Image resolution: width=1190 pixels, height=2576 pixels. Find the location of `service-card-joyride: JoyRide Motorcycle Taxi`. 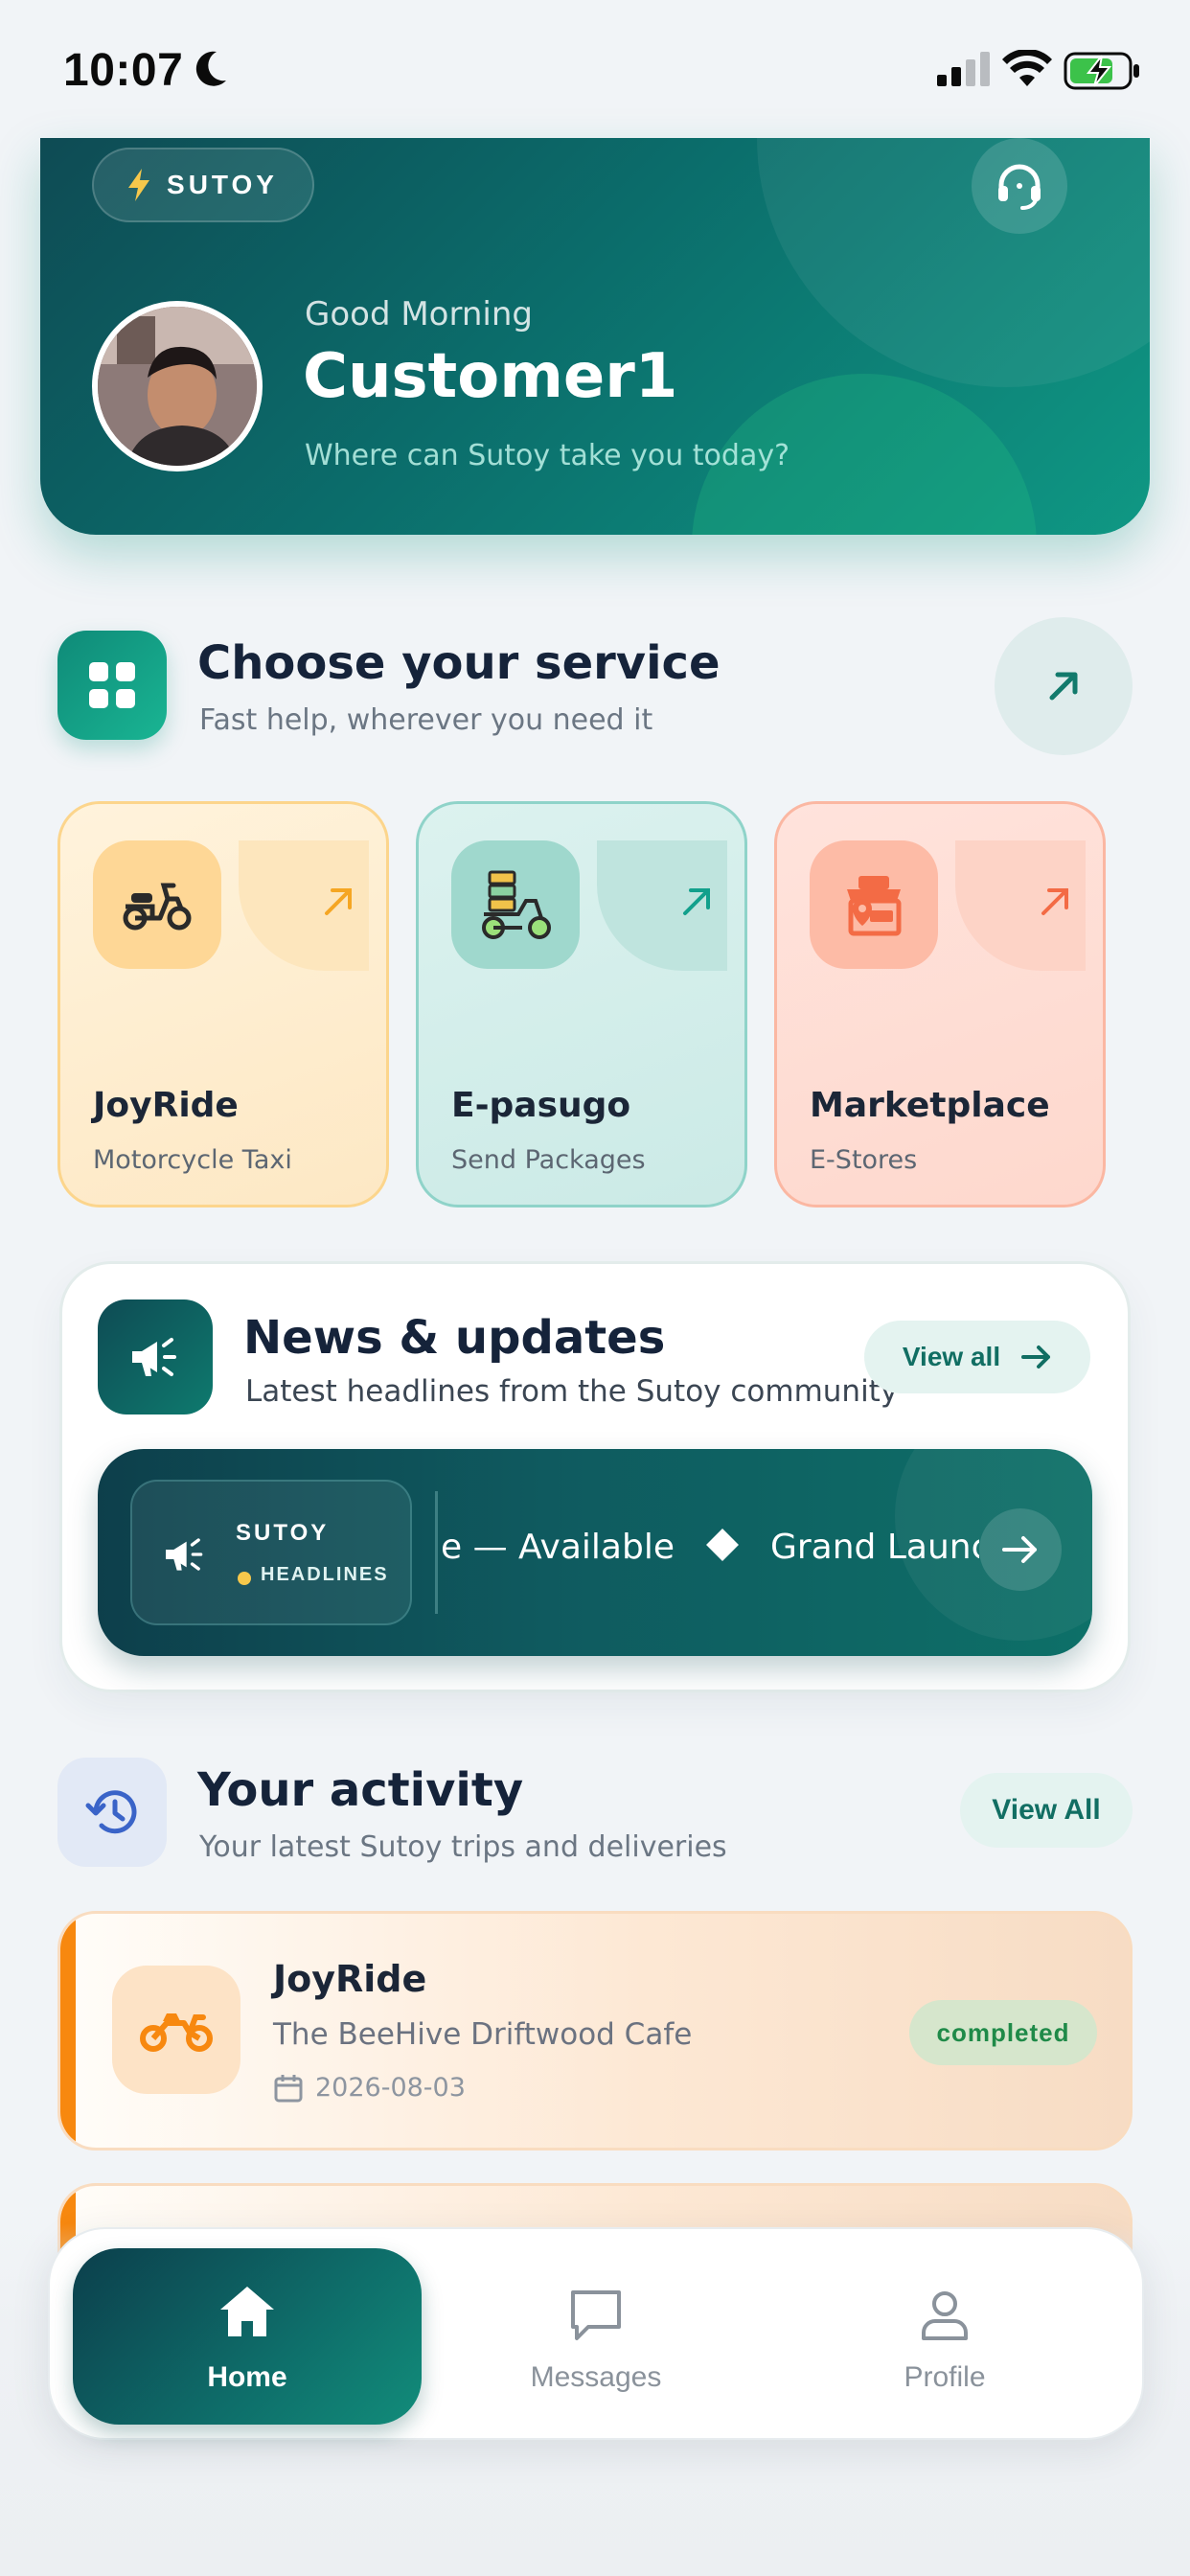

service-card-joyride: JoyRide Motorcycle Taxi is located at coordinates (223, 1004).